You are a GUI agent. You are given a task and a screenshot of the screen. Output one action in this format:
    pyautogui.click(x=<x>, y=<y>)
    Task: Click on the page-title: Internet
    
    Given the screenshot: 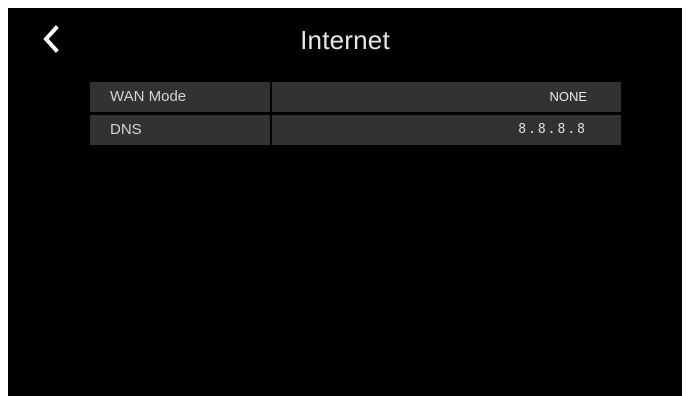 What is the action you would take?
    pyautogui.click(x=345, y=40)
    